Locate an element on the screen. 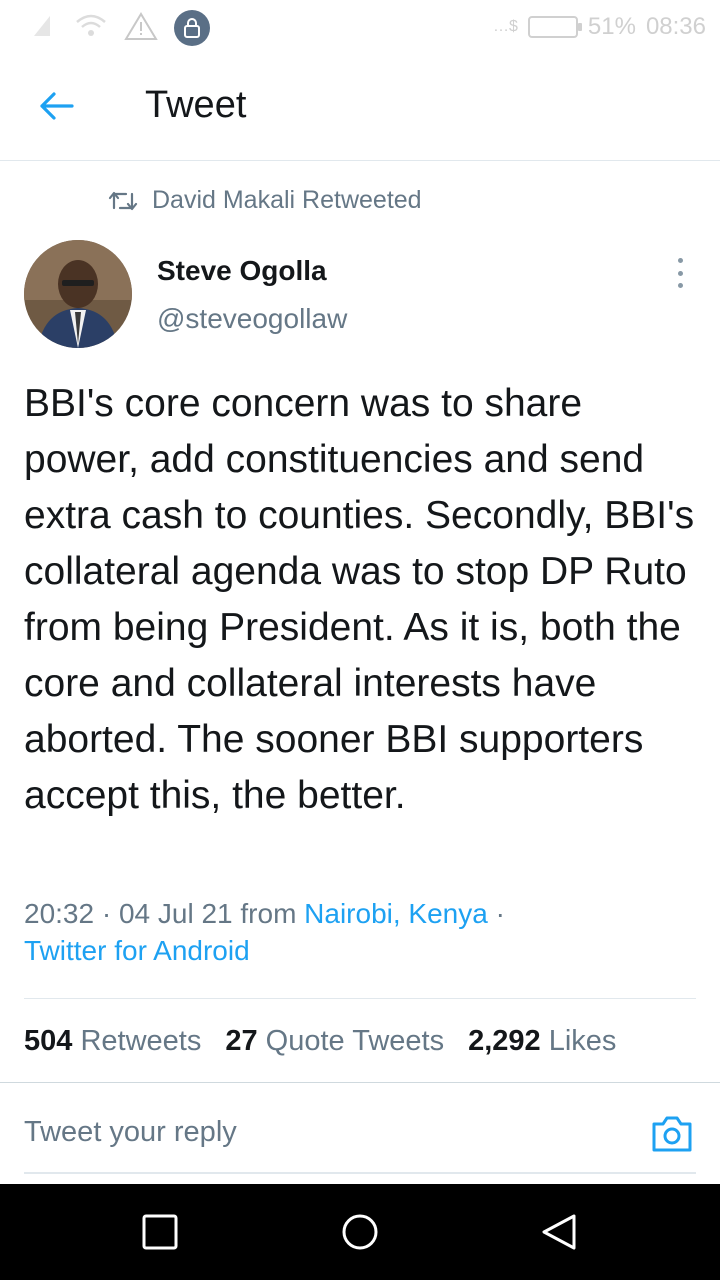 This screenshot has height=1280, width=720. wifi-icon is located at coordinates (91, 28).